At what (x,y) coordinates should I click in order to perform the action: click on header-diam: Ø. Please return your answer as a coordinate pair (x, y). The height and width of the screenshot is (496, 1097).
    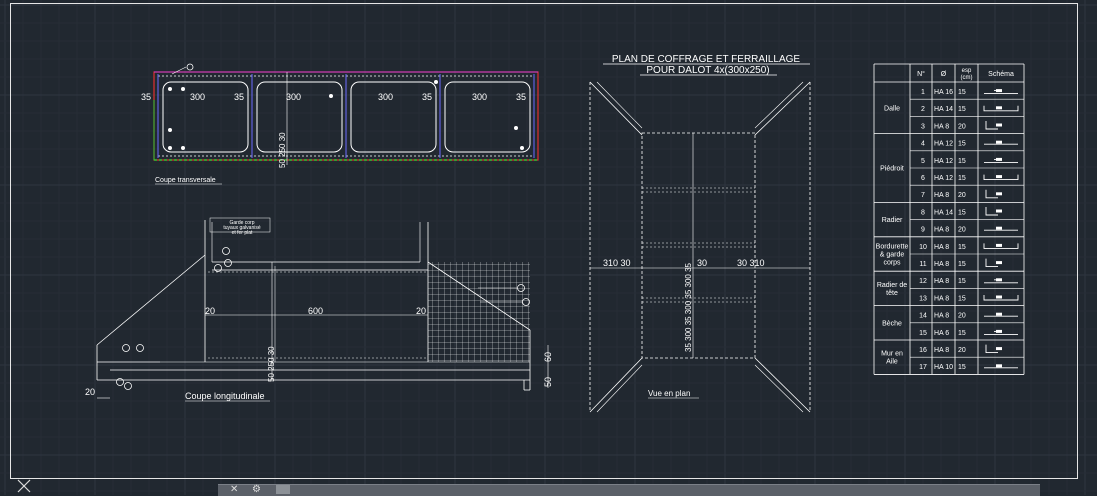
    Looking at the image, I should click on (944, 74).